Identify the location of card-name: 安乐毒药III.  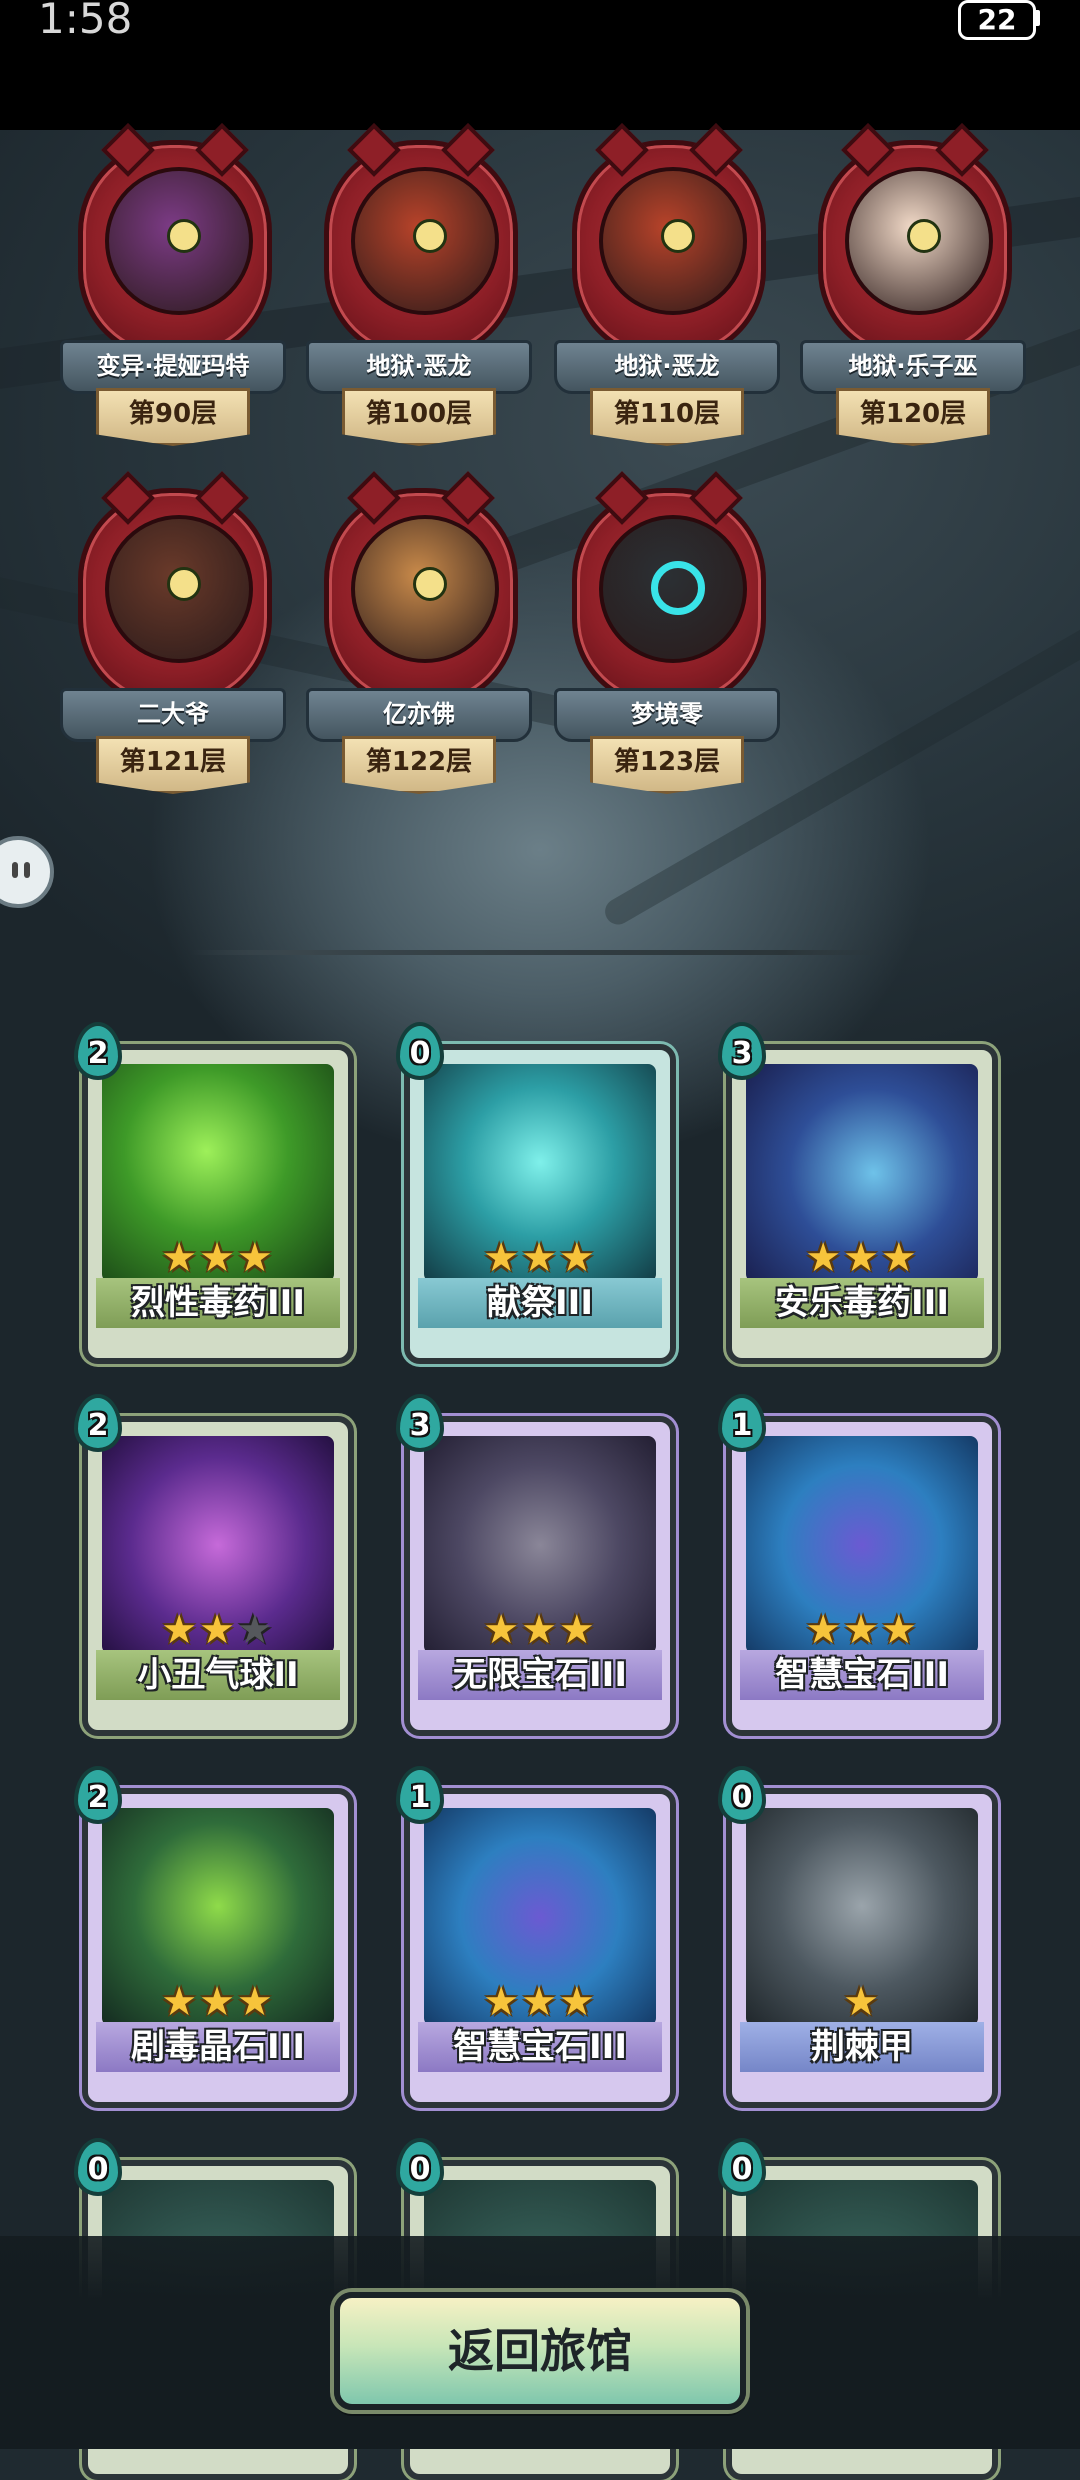
(862, 1303).